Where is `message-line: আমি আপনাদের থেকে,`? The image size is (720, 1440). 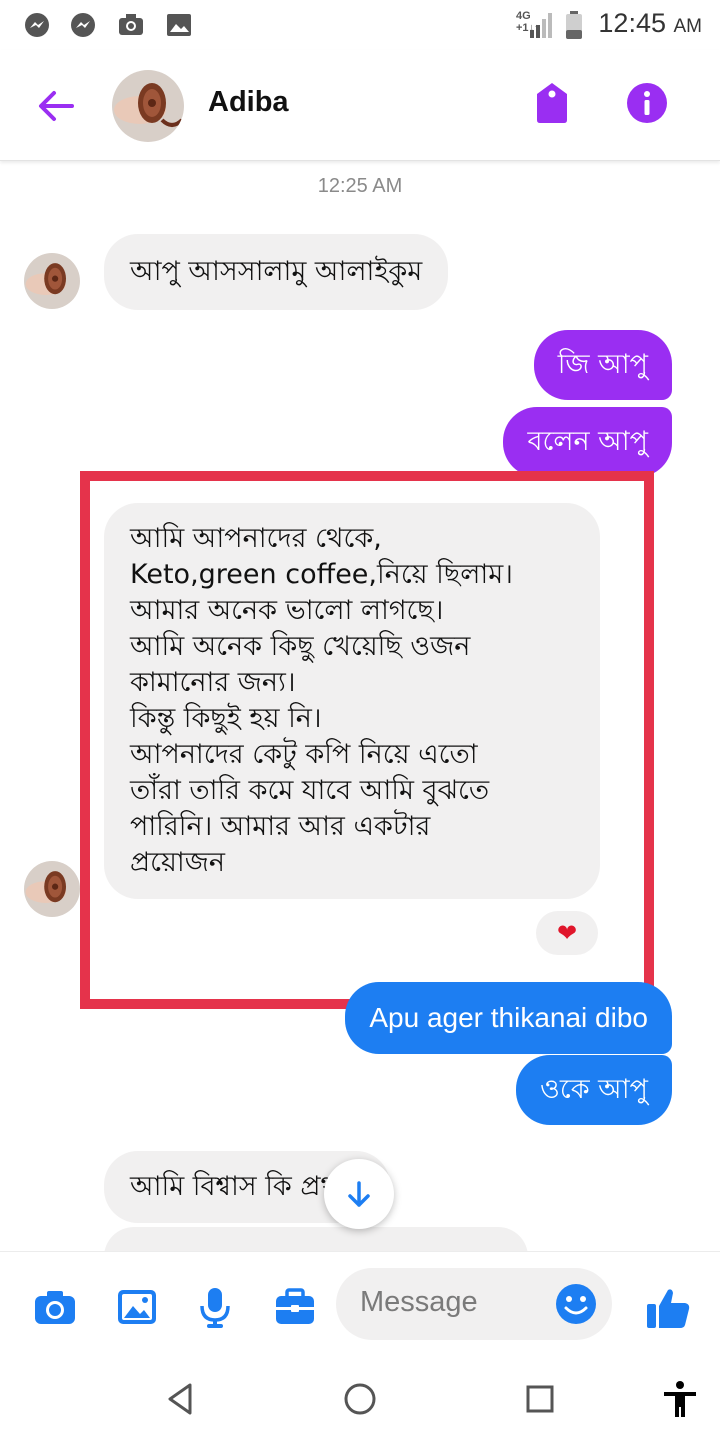
message-line: আমি আপনাদের থেকে, is located at coordinates (256, 538).